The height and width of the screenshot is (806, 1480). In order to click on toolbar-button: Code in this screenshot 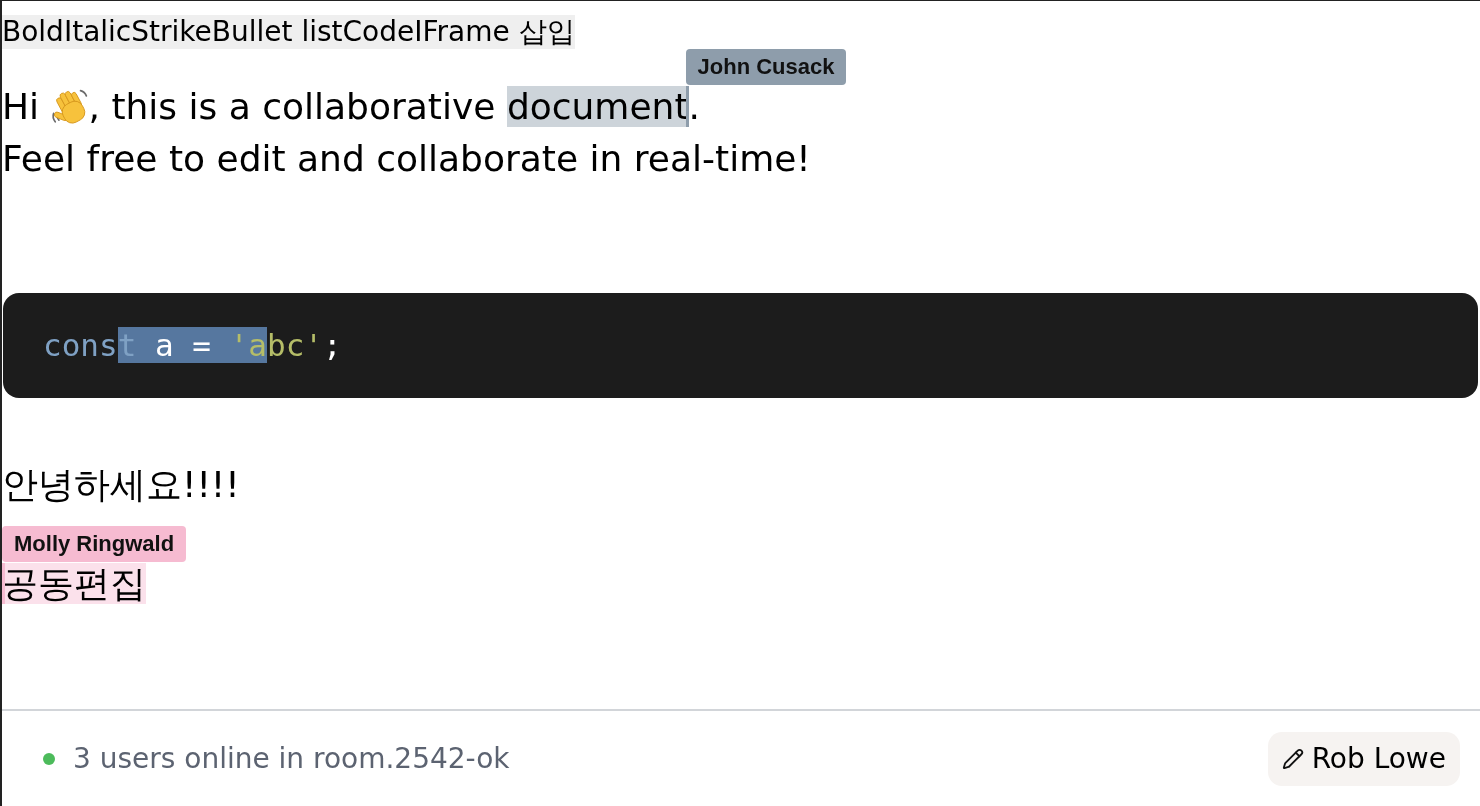, I will do `click(378, 32)`.